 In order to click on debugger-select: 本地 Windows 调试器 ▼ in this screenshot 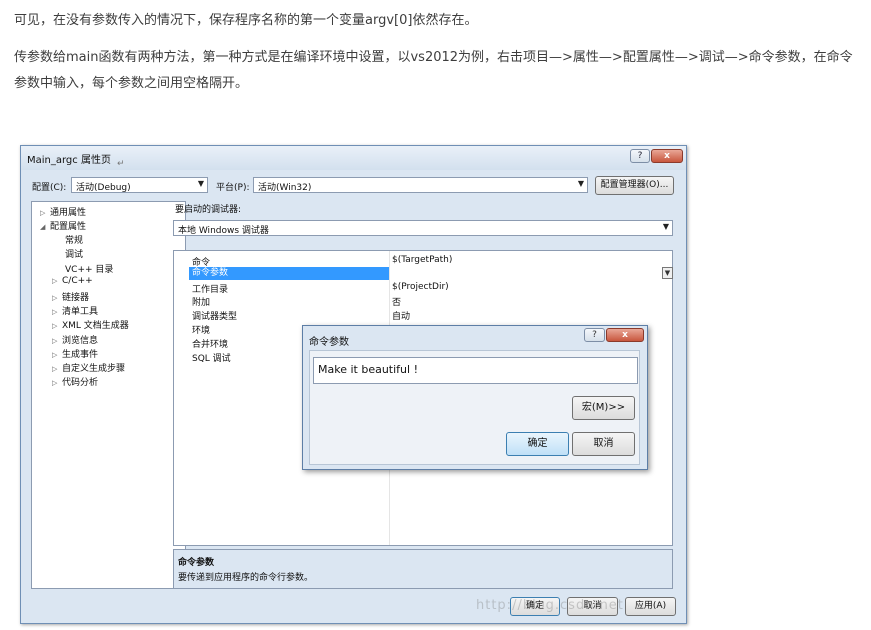, I will do `click(423, 228)`.